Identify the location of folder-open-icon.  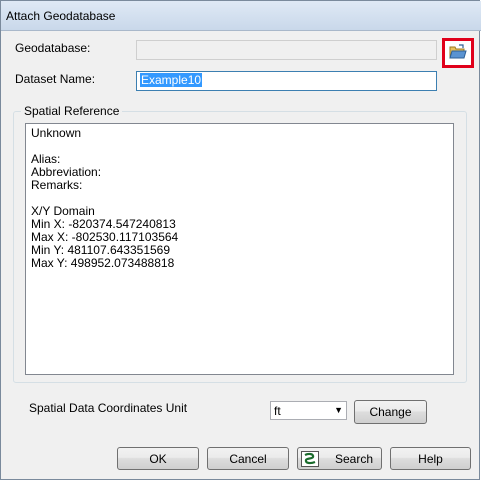
(458, 53).